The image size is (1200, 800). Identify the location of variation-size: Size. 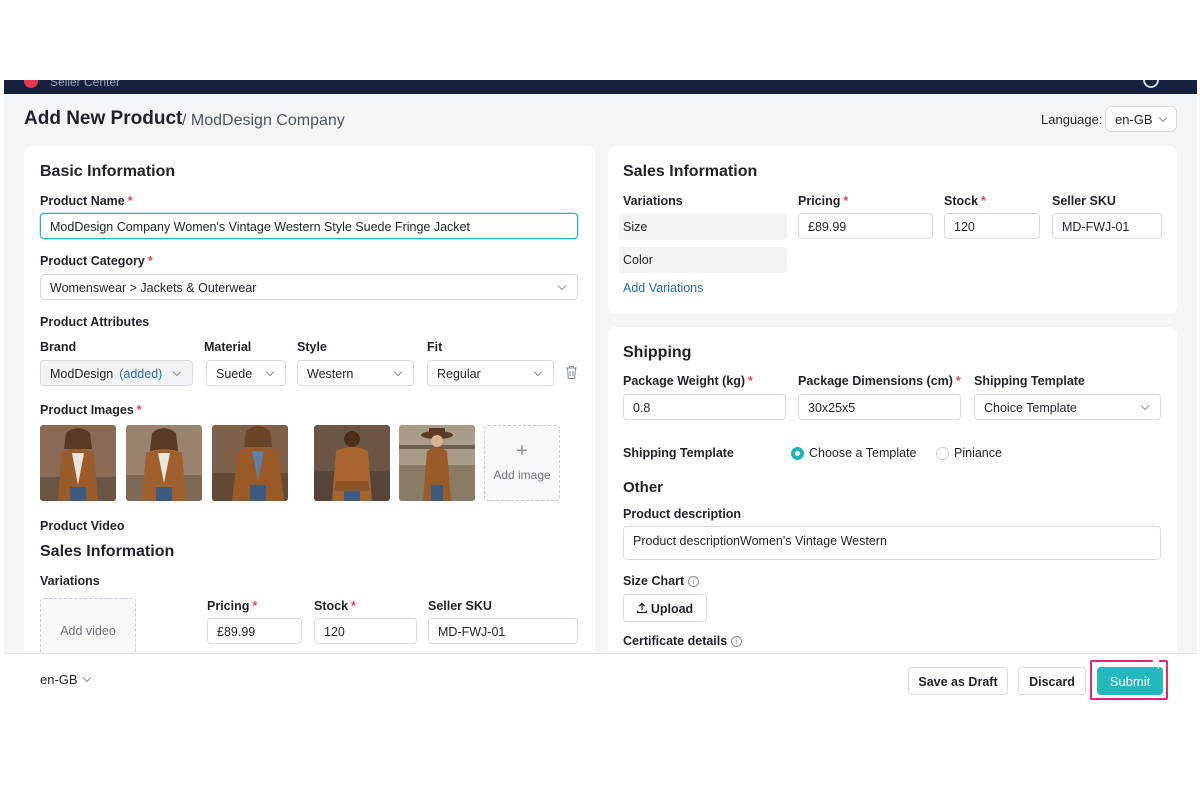
(703, 227).